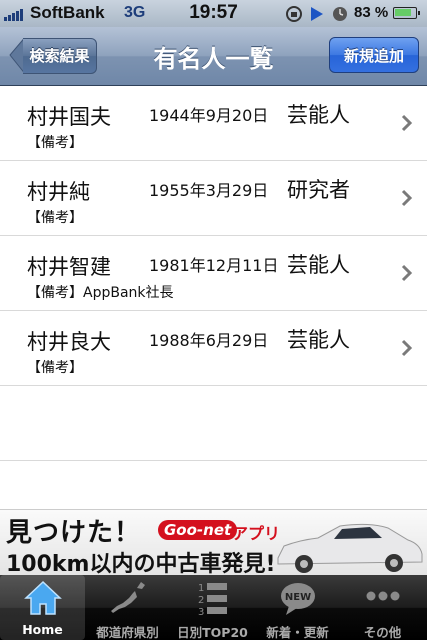 This screenshot has height=641, width=427. I want to click on tab-prefecture: 都道府県別, so click(127, 607).